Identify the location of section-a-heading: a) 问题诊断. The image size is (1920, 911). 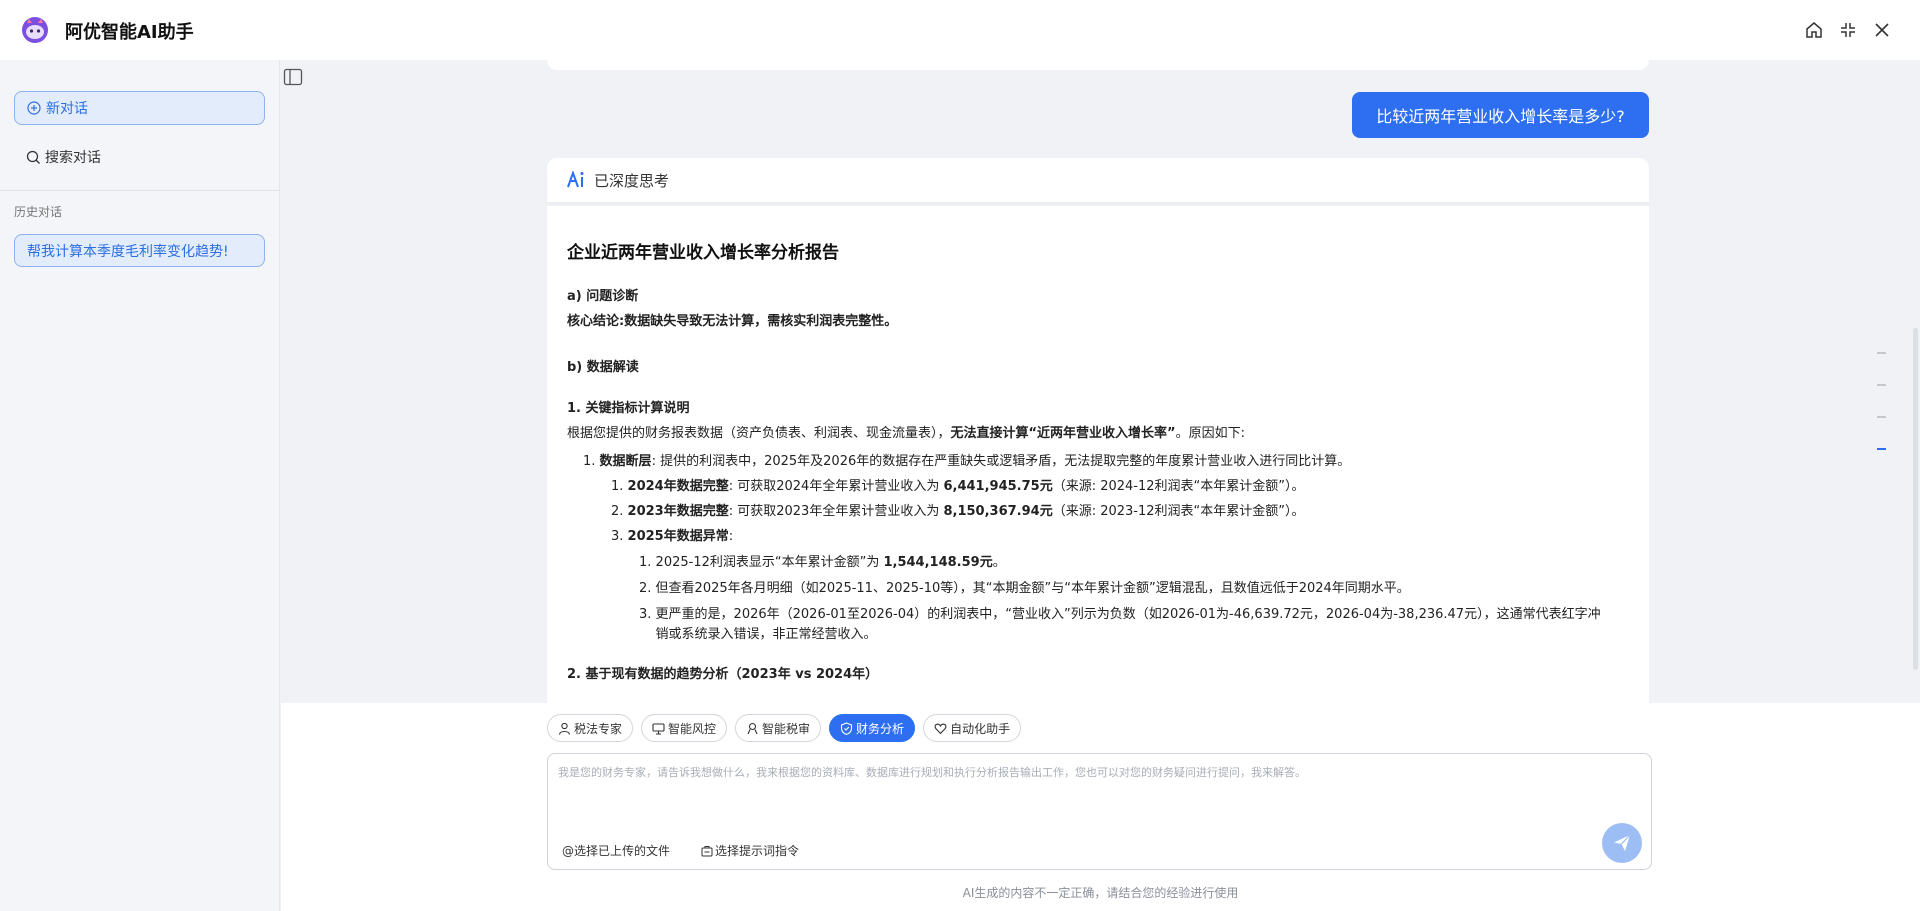
(603, 296).